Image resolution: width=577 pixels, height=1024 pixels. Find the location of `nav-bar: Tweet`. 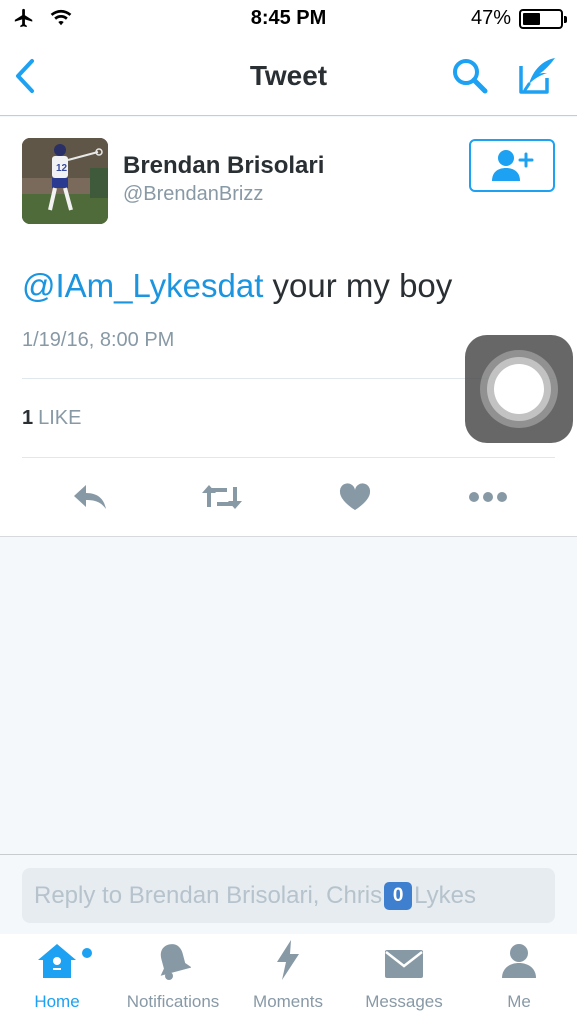

nav-bar: Tweet is located at coordinates (288, 77).